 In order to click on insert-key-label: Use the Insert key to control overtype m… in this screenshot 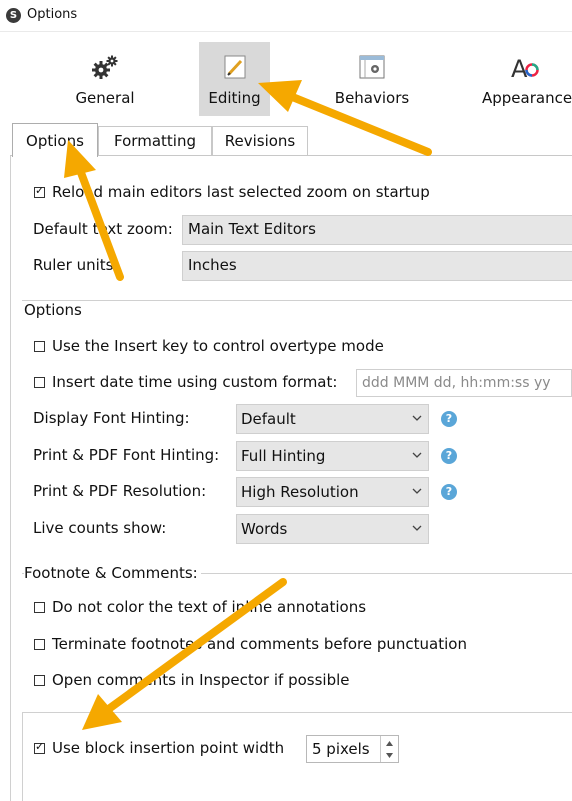, I will do `click(218, 346)`.